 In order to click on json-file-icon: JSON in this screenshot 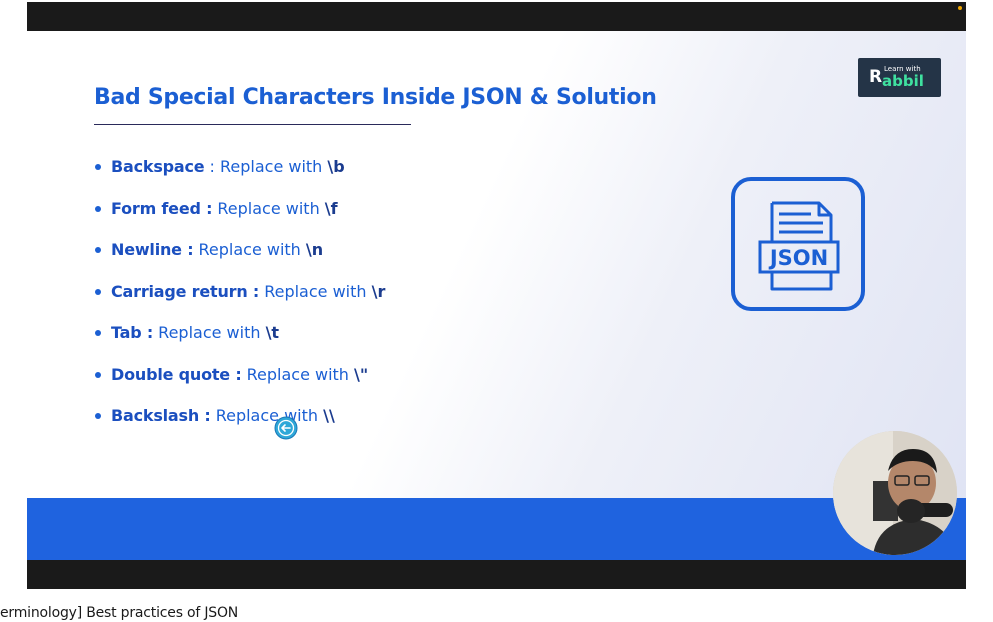, I will do `click(798, 244)`.